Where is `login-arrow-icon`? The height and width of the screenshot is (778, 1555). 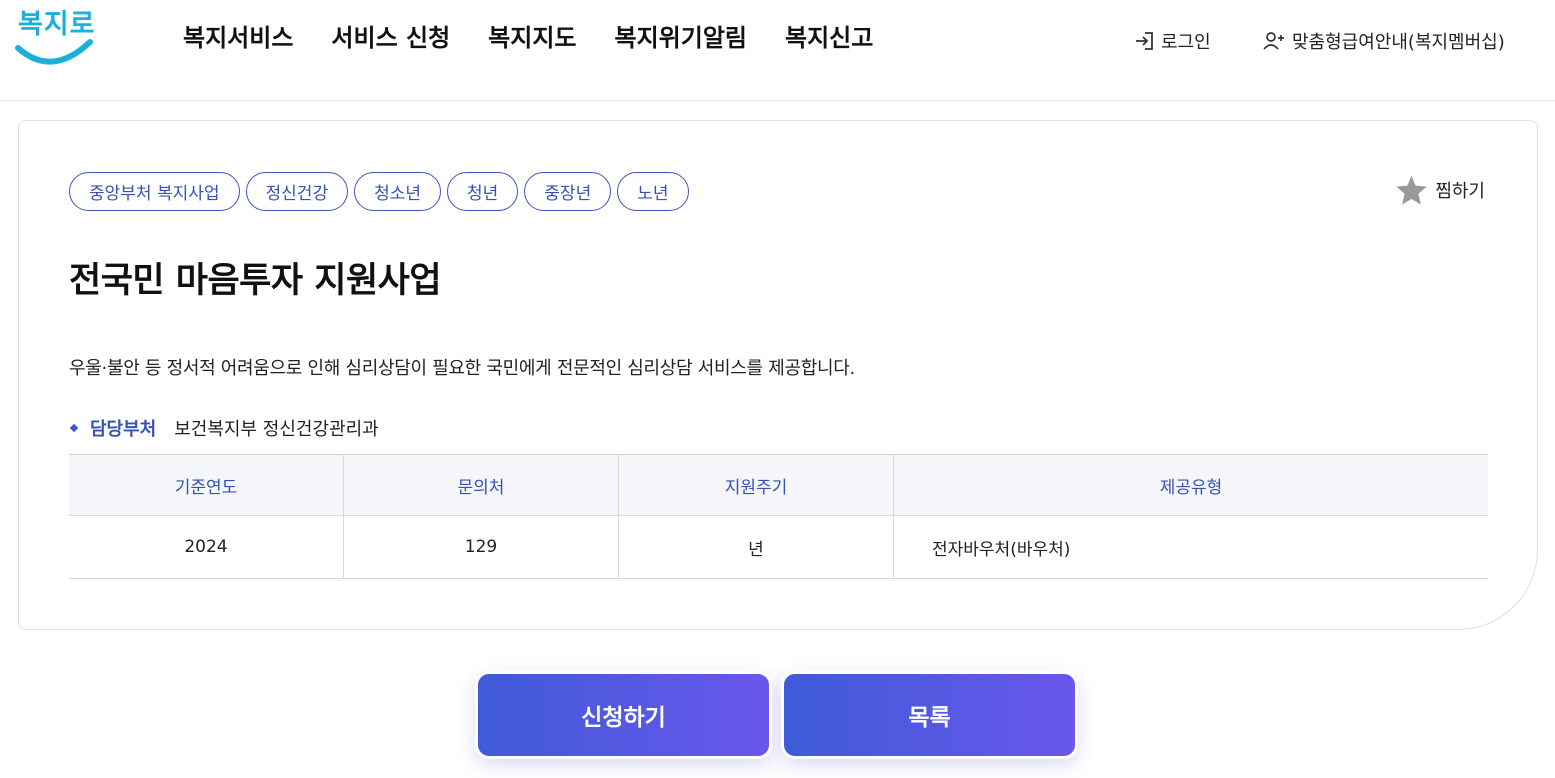
login-arrow-icon is located at coordinates (1144, 41).